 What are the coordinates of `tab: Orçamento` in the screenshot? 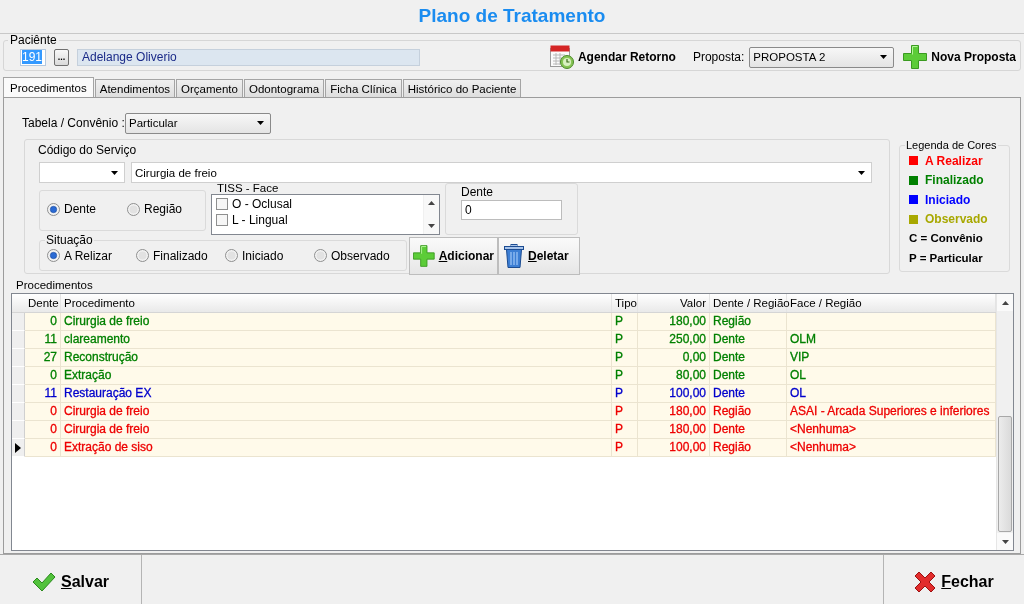 It's located at (209, 88).